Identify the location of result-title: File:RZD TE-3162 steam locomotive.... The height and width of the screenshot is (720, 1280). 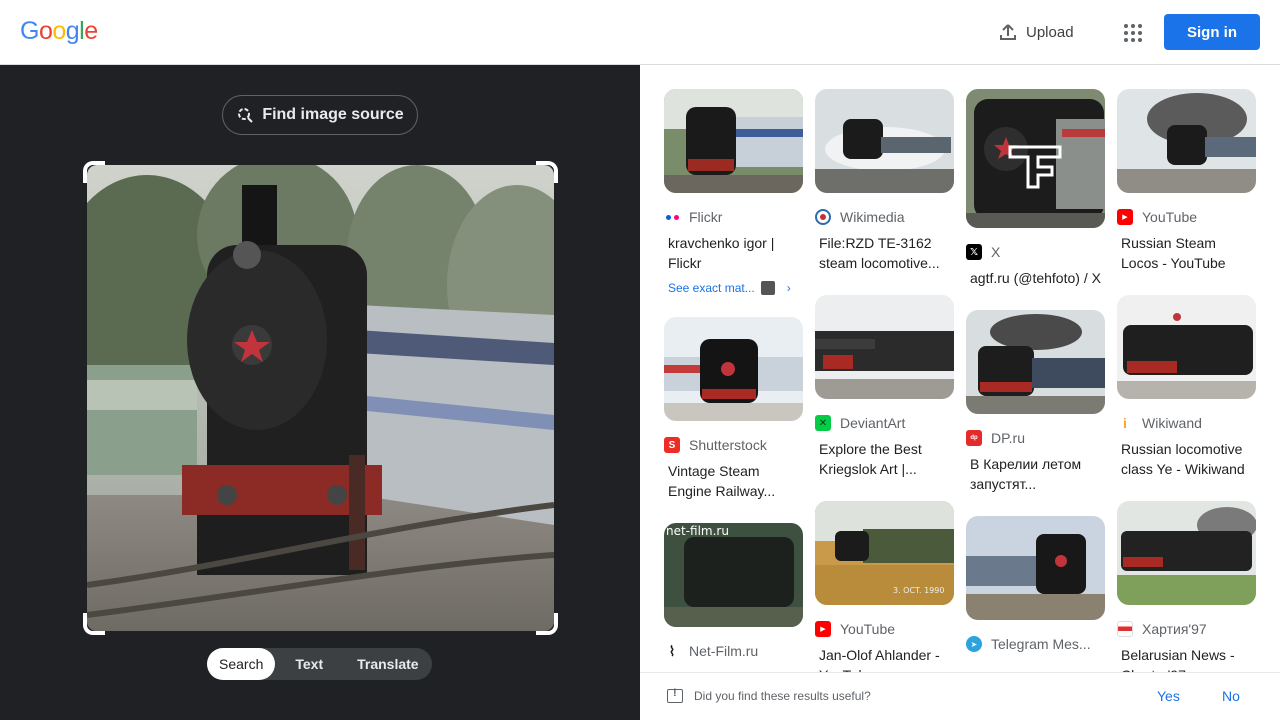
(879, 253).